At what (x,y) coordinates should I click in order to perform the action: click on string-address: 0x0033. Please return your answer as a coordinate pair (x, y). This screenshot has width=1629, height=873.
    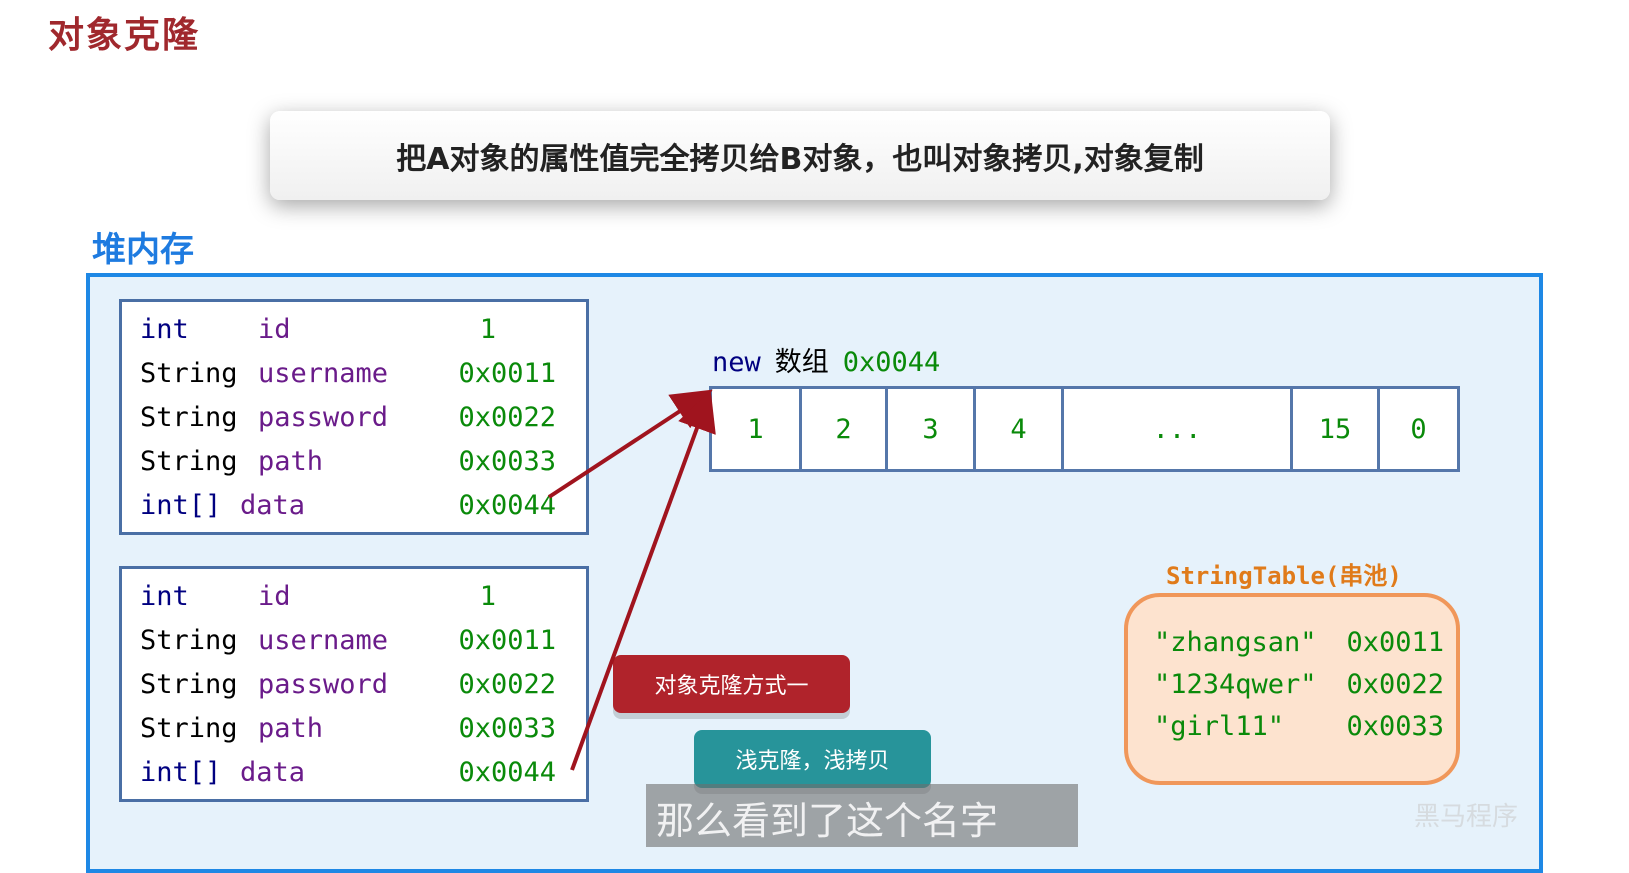
    Looking at the image, I should click on (1395, 726).